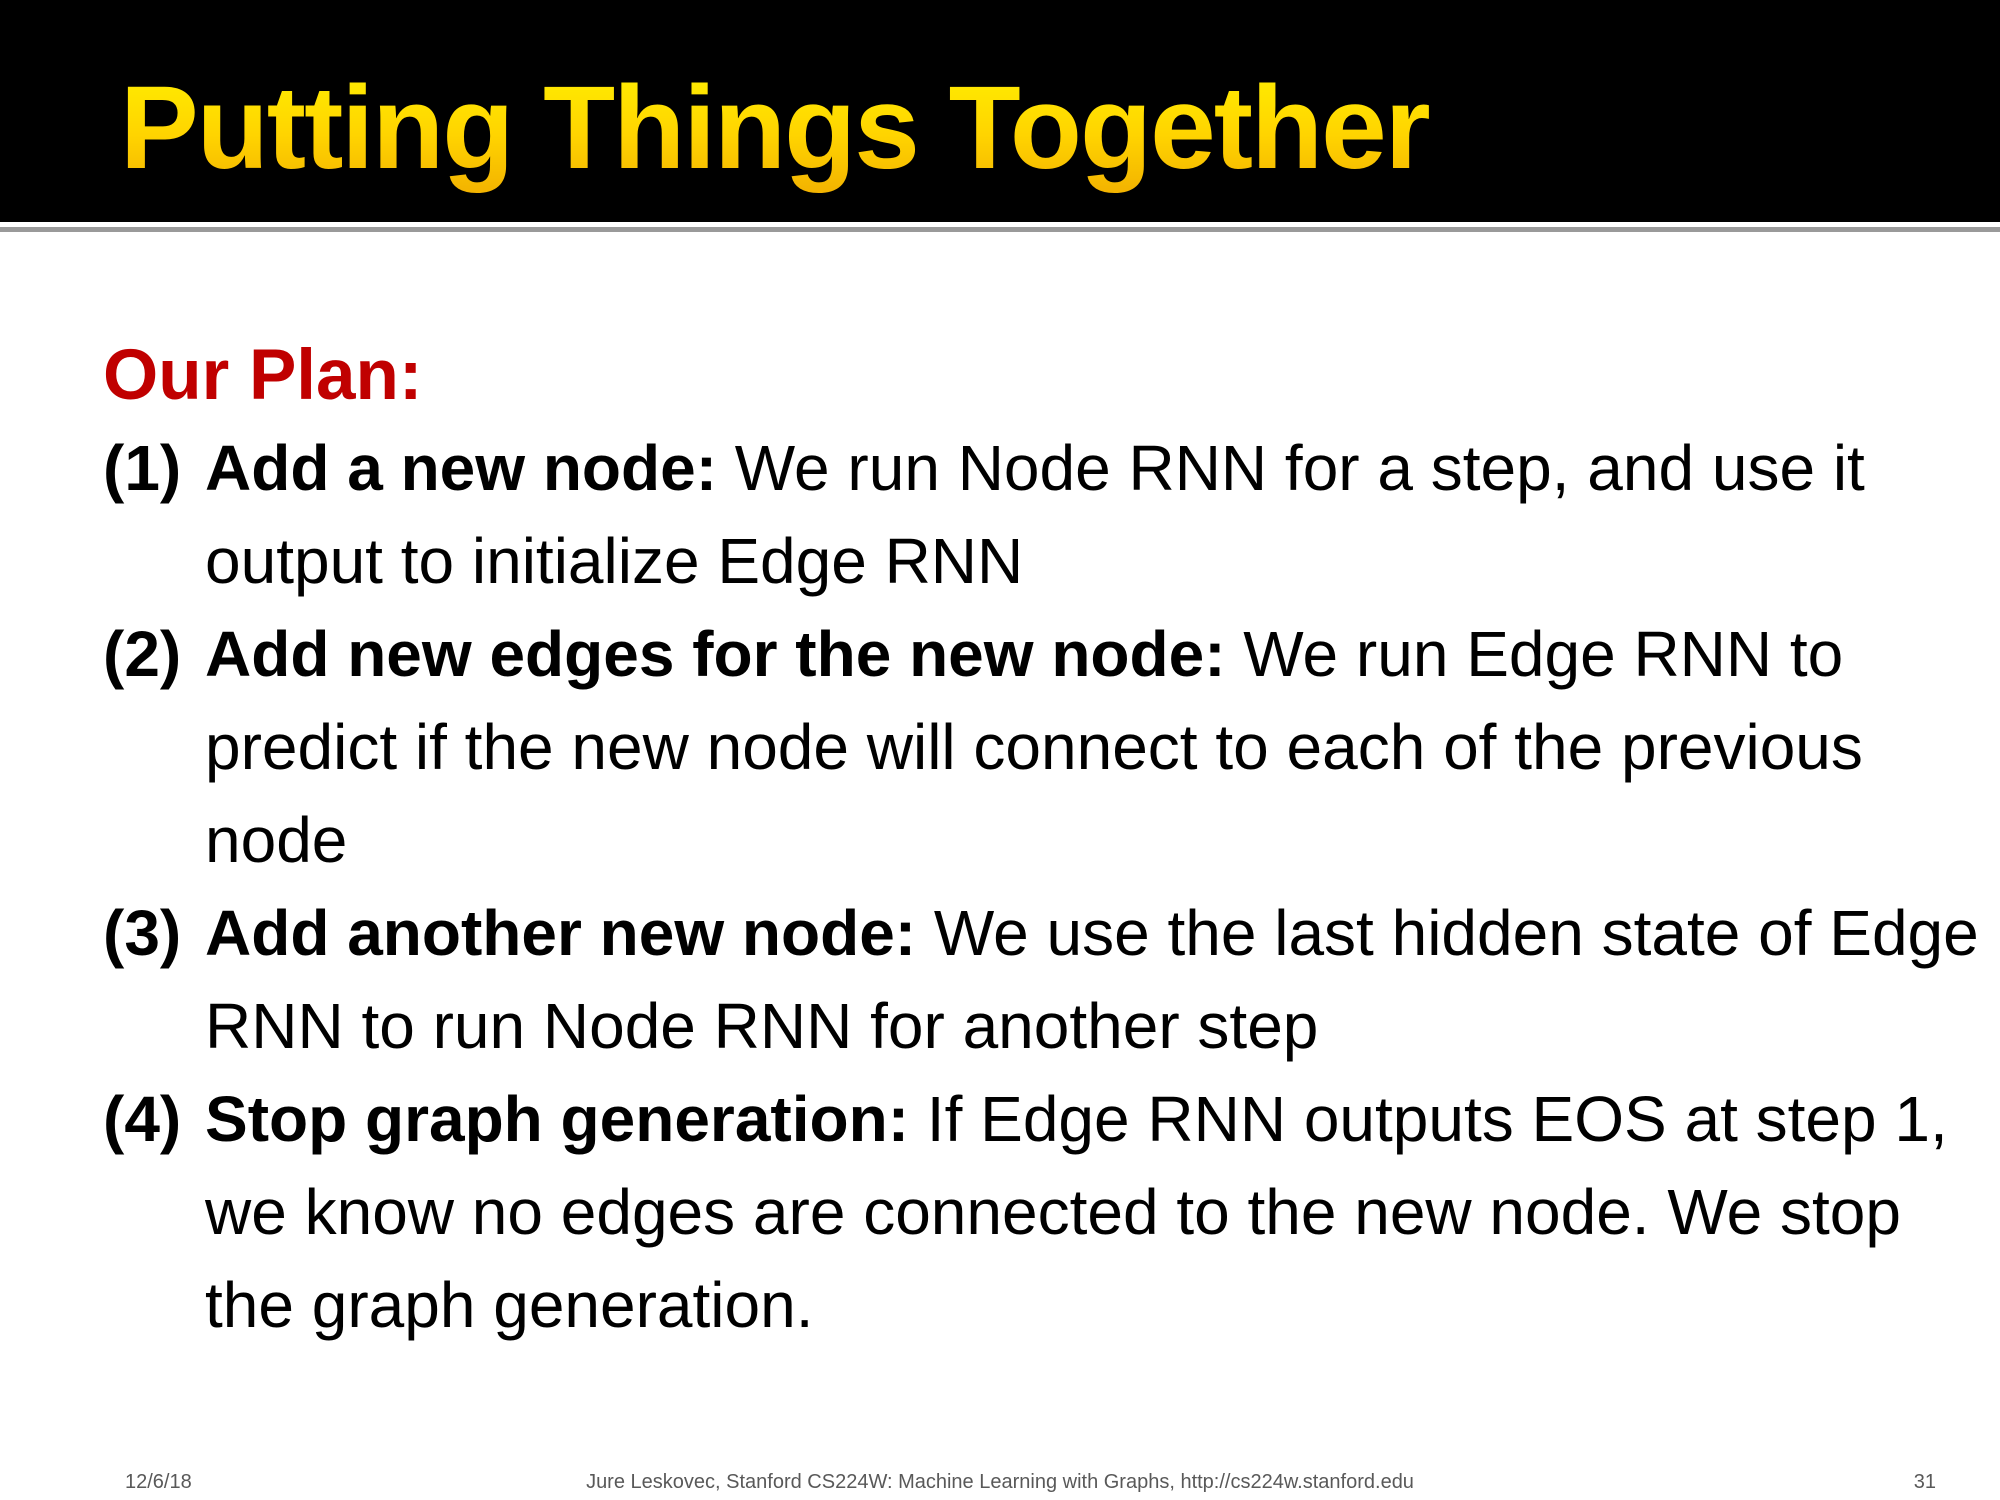 The width and height of the screenshot is (2000, 1500). I want to click on step-lead: Add another new node:, so click(561, 933).